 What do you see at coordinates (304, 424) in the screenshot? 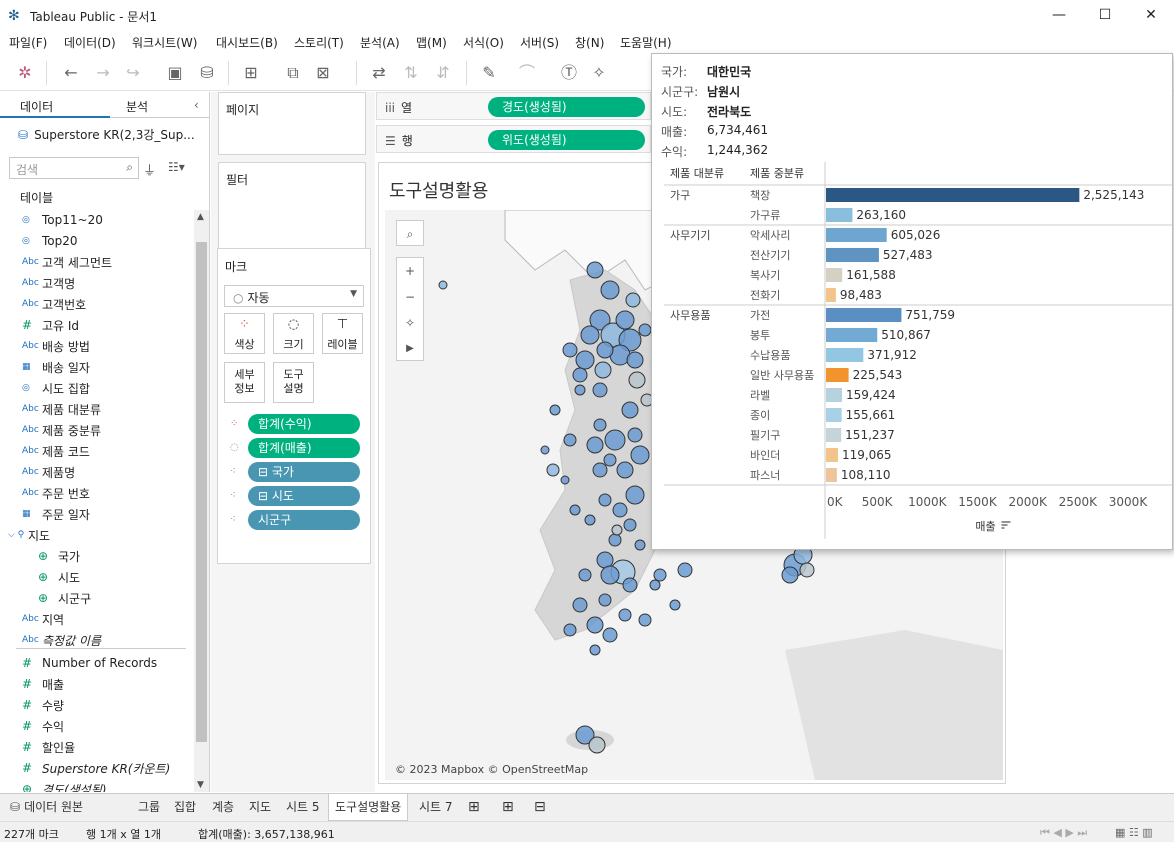
I see `pill-sum-profit: 합계(수익)` at bounding box center [304, 424].